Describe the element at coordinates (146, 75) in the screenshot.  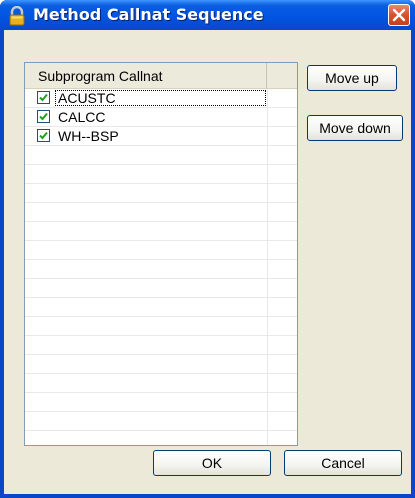
I see `column-header-subprogram-callnat: Subprogram Callnat` at that location.